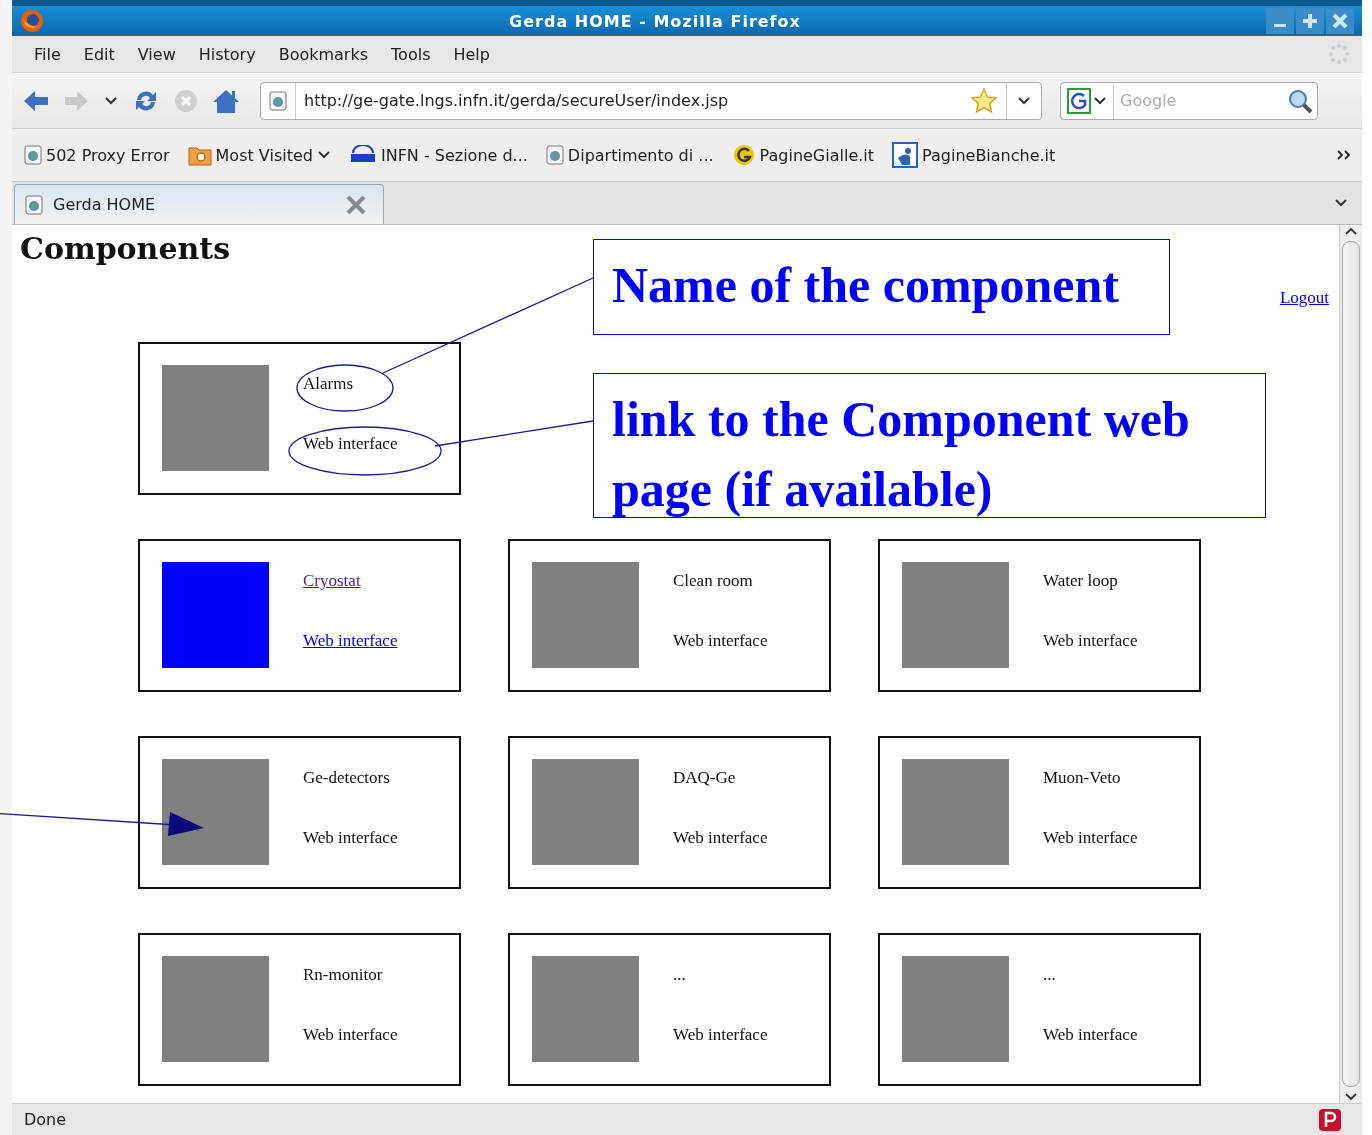 This screenshot has height=1135, width=1372. What do you see at coordinates (325, 54) in the screenshot?
I see `menu-item: Bookmarks` at bounding box center [325, 54].